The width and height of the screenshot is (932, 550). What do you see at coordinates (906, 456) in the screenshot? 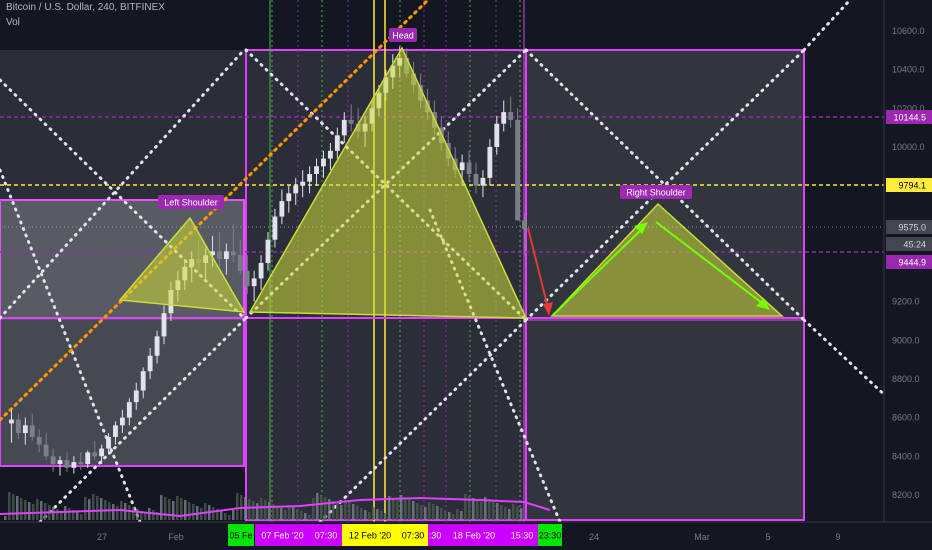
I see `price-tick: 8400.0` at bounding box center [906, 456].